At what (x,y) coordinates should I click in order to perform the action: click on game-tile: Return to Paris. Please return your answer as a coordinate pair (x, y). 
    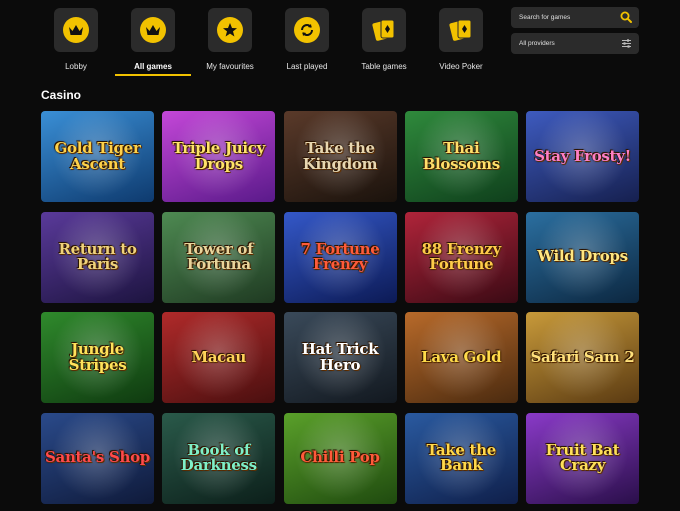
    Looking at the image, I should click on (97, 257).